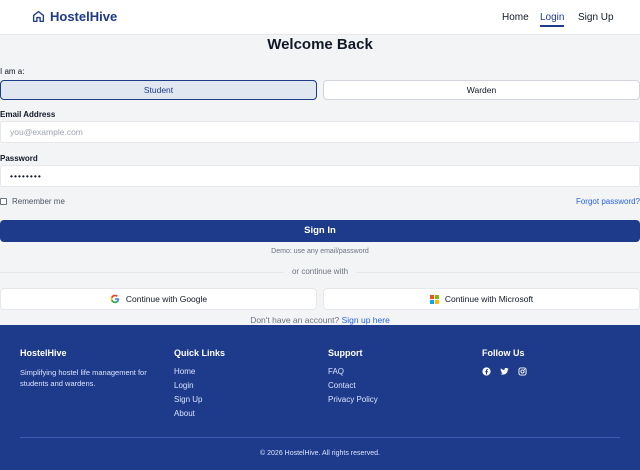  I want to click on footer-link-privacy: Privacy Policy, so click(353, 399).